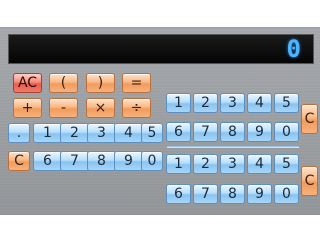 This screenshot has height=240, width=320. What do you see at coordinates (63, 108) in the screenshot?
I see `minus-button: -` at bounding box center [63, 108].